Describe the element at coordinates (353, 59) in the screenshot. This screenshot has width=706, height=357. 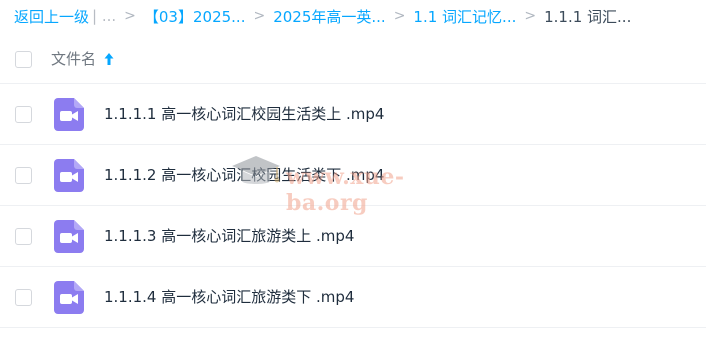
I see `list-header: 文件名` at that location.